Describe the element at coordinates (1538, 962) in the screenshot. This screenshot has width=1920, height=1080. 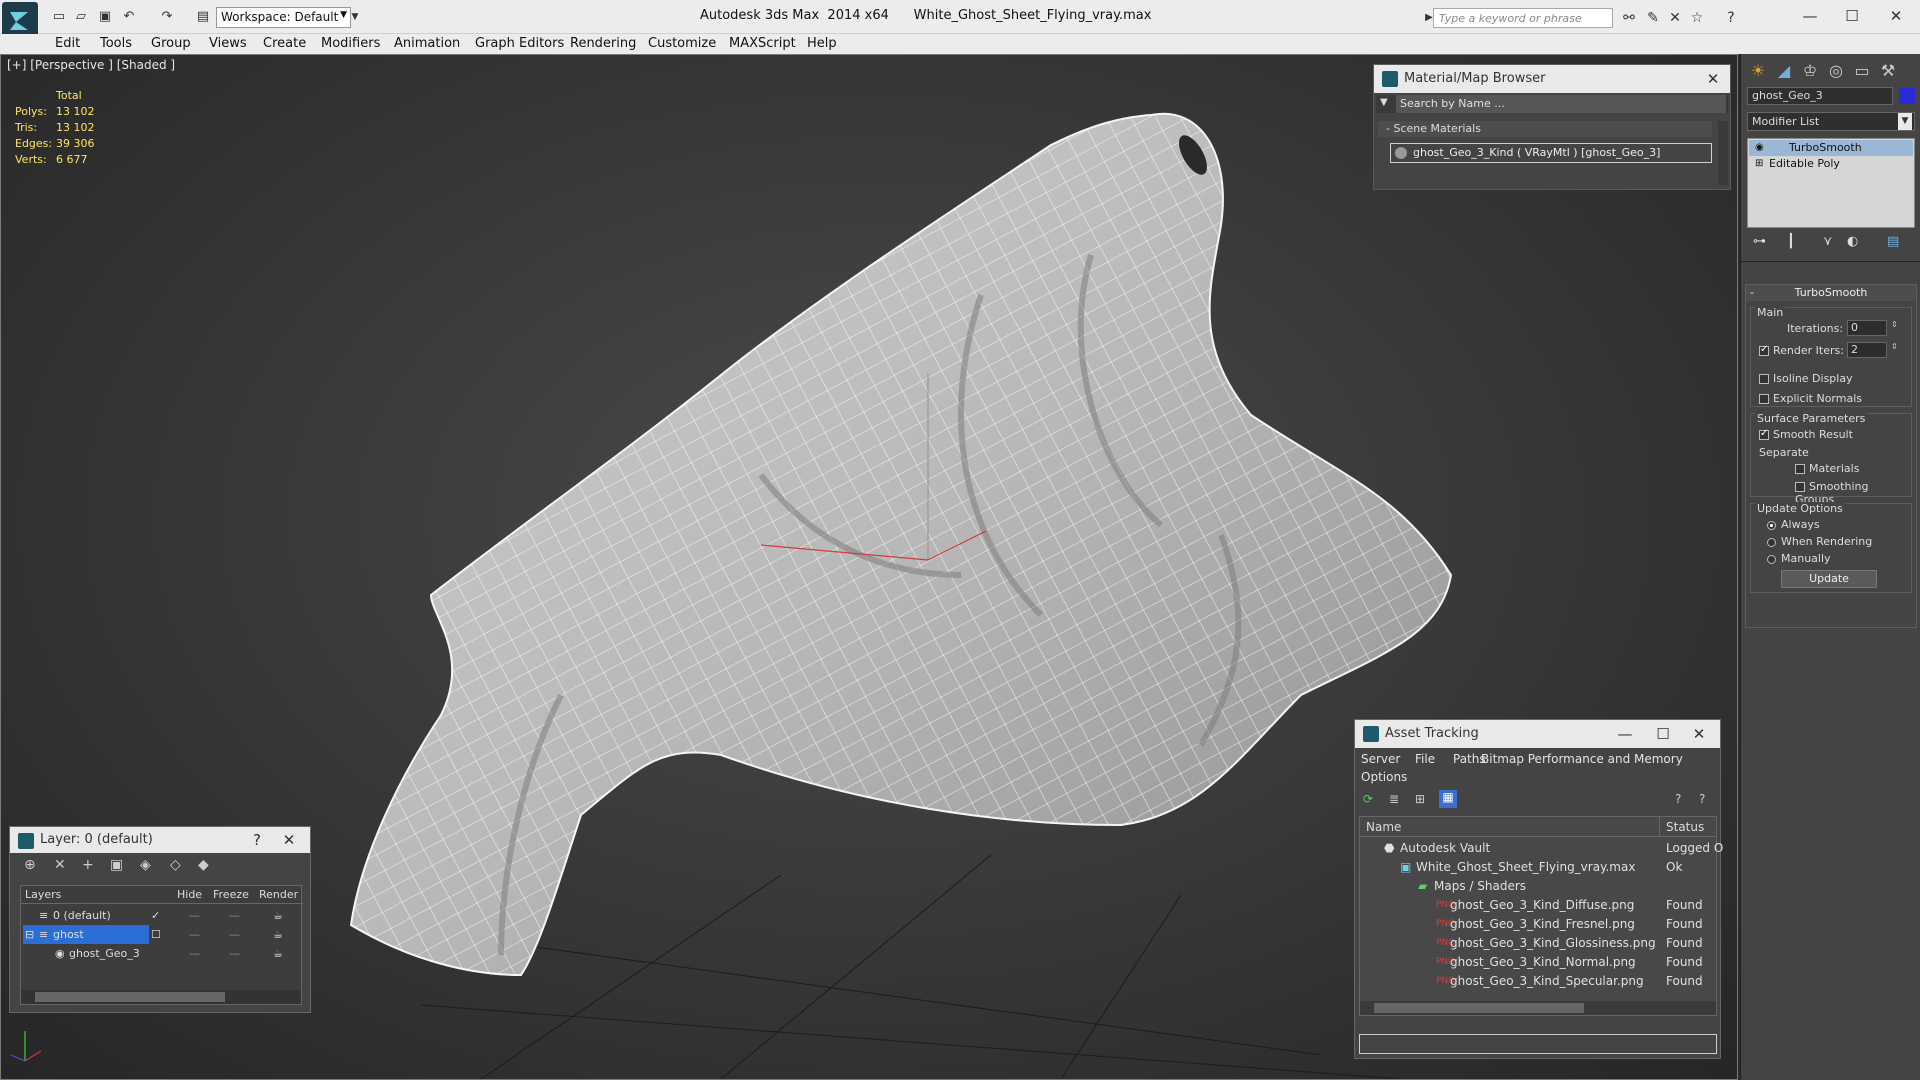
I see `table-row: PNG ghost_Geo_3_Kind_Normal.png Found` at that location.